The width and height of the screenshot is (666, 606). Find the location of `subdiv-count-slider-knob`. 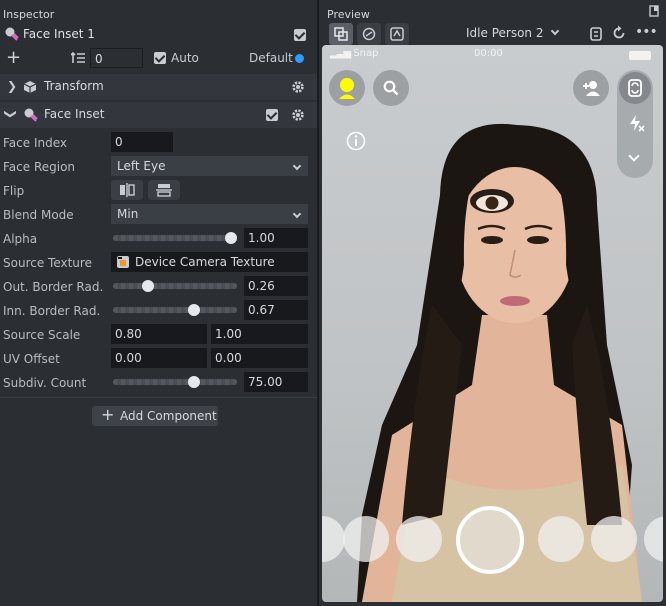

subdiv-count-slider-knob is located at coordinates (194, 382).